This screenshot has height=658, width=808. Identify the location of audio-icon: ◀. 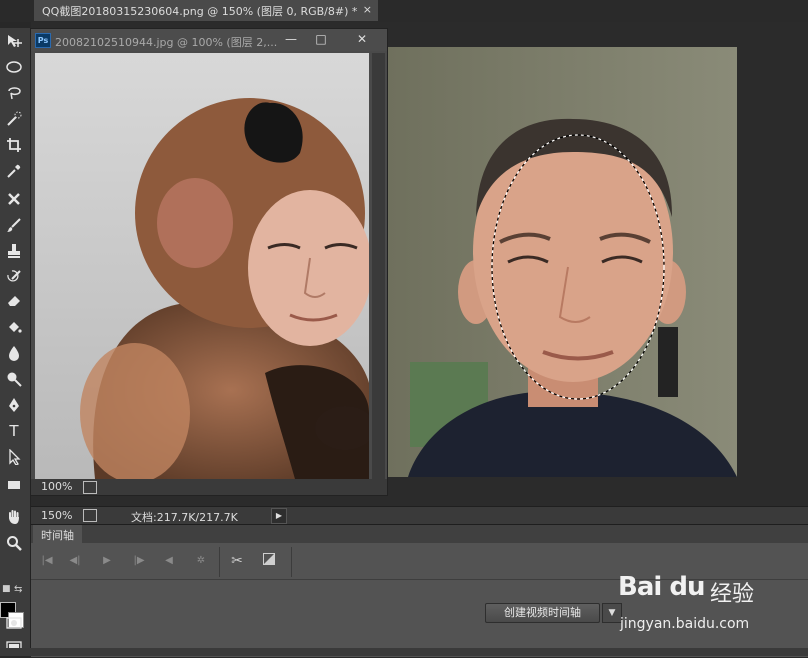
(169, 561).